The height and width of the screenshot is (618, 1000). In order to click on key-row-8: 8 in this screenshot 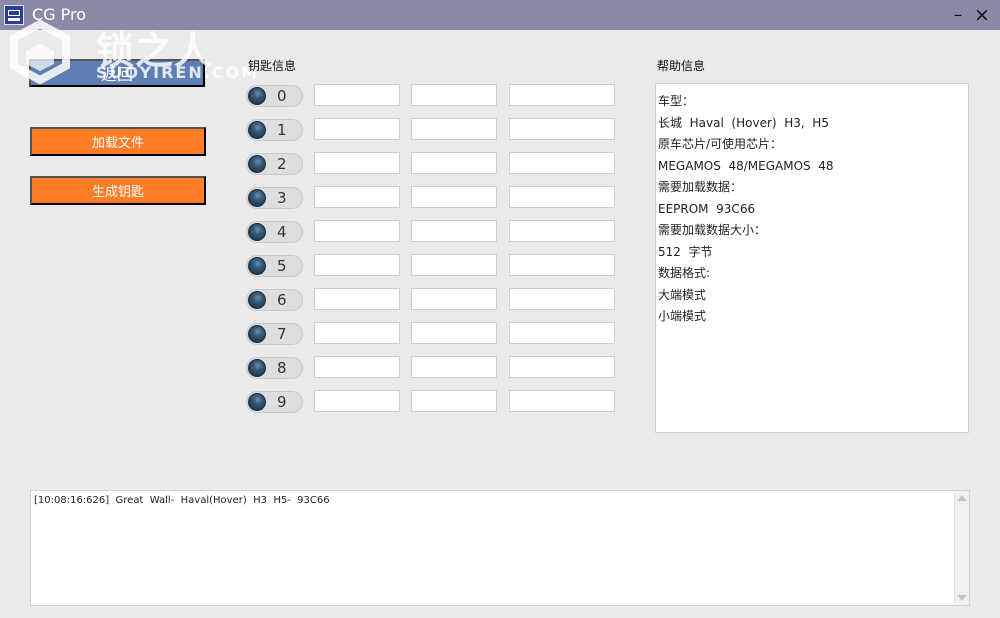, I will do `click(432, 368)`.